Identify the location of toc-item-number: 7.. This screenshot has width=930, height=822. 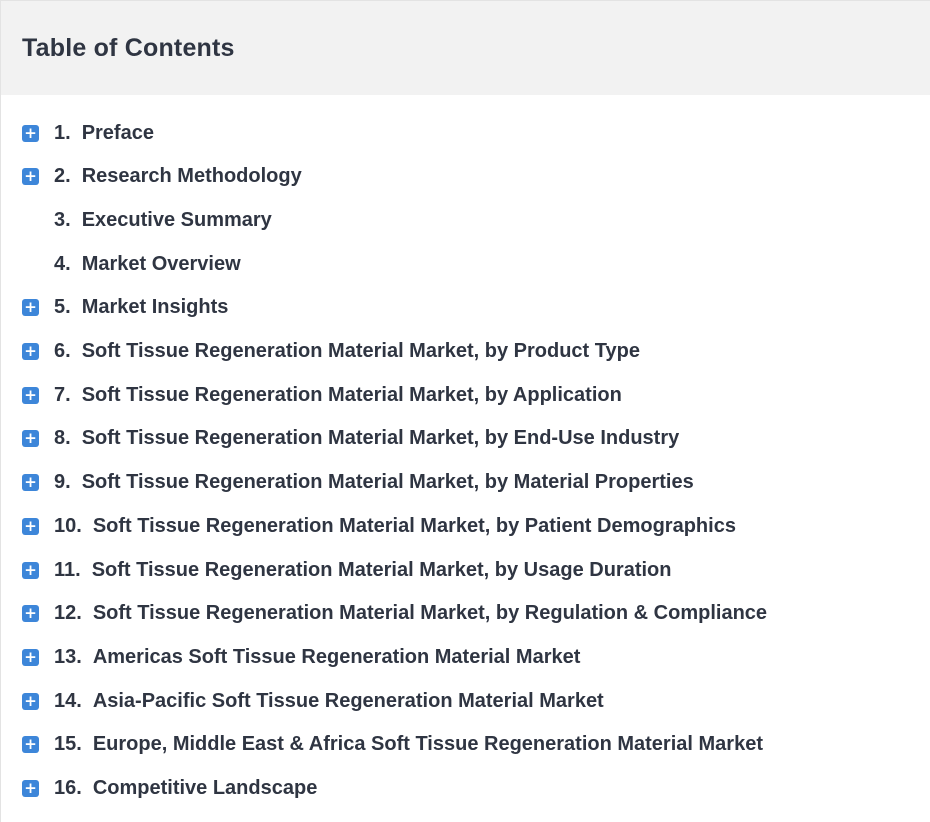
(62, 394).